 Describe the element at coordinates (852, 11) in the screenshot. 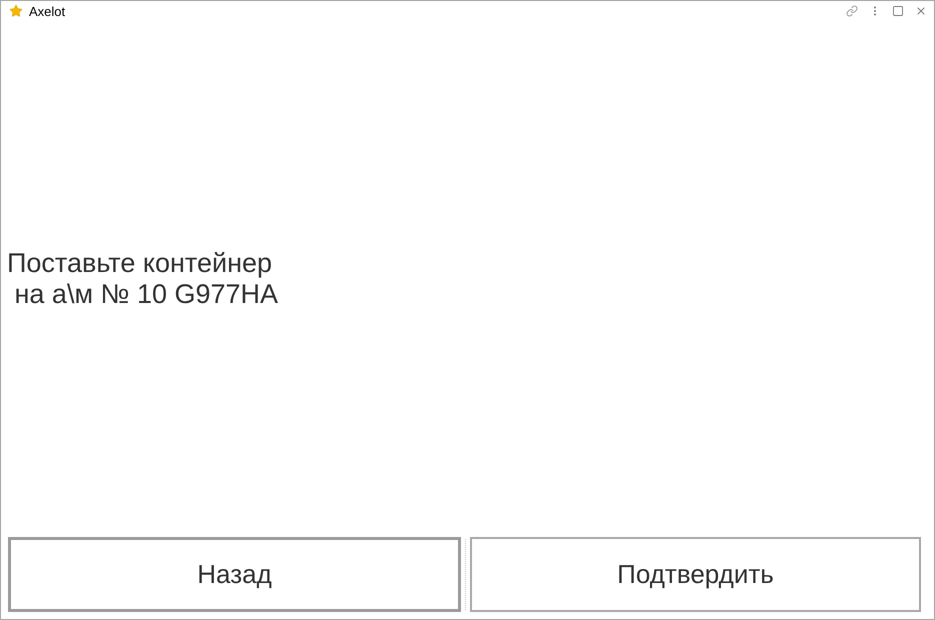

I see `link-icon` at that location.